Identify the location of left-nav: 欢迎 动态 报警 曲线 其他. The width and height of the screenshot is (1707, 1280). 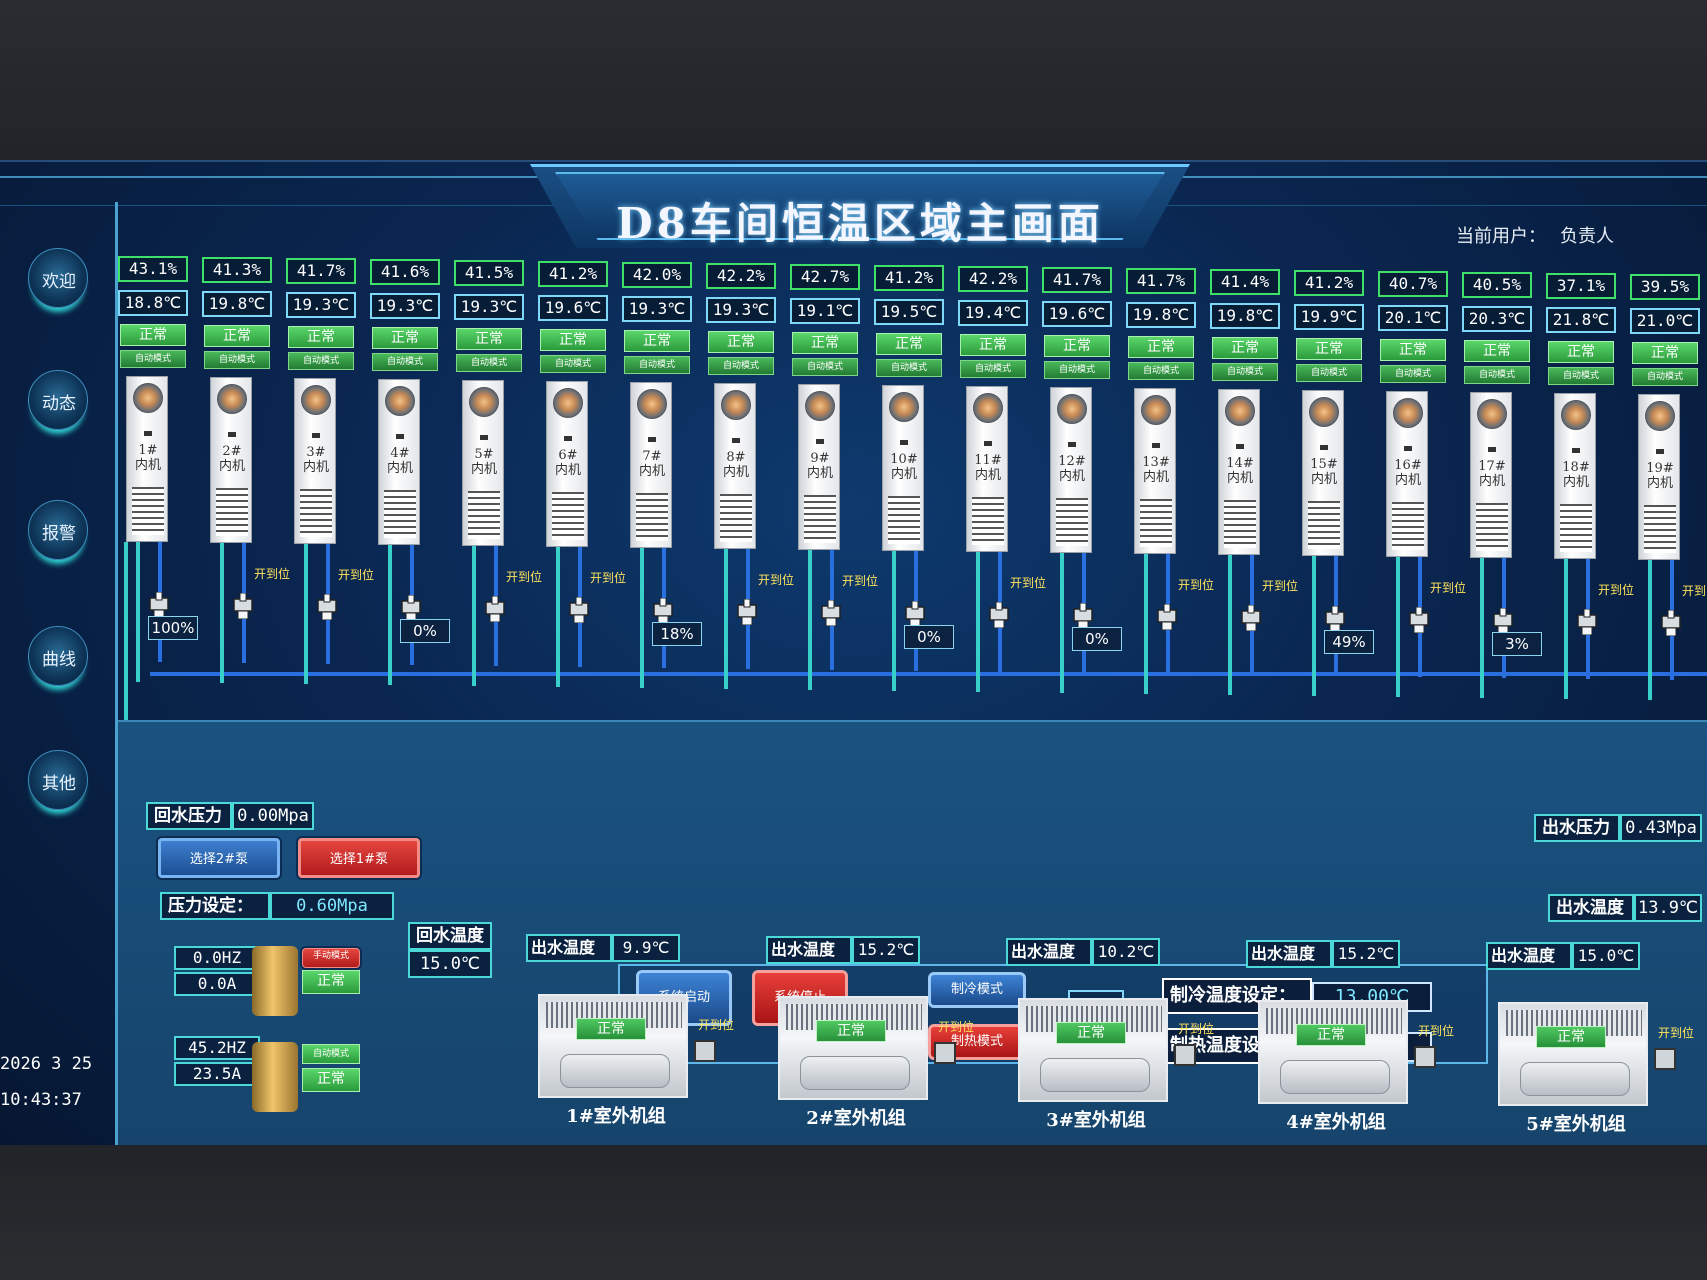
(59, 673).